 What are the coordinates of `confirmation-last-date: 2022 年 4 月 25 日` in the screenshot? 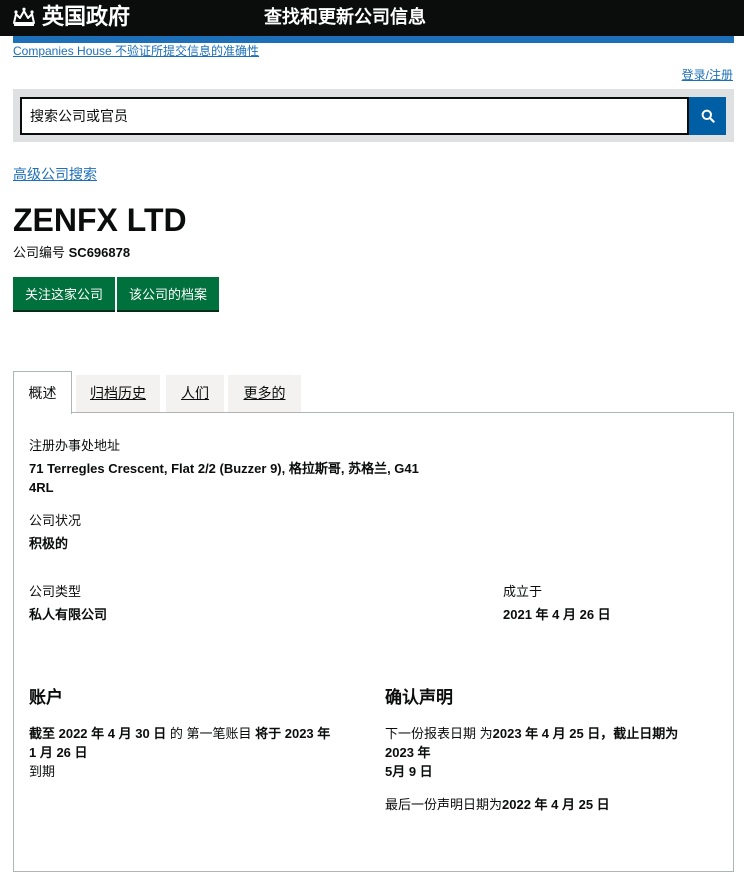 It's located at (556, 804).